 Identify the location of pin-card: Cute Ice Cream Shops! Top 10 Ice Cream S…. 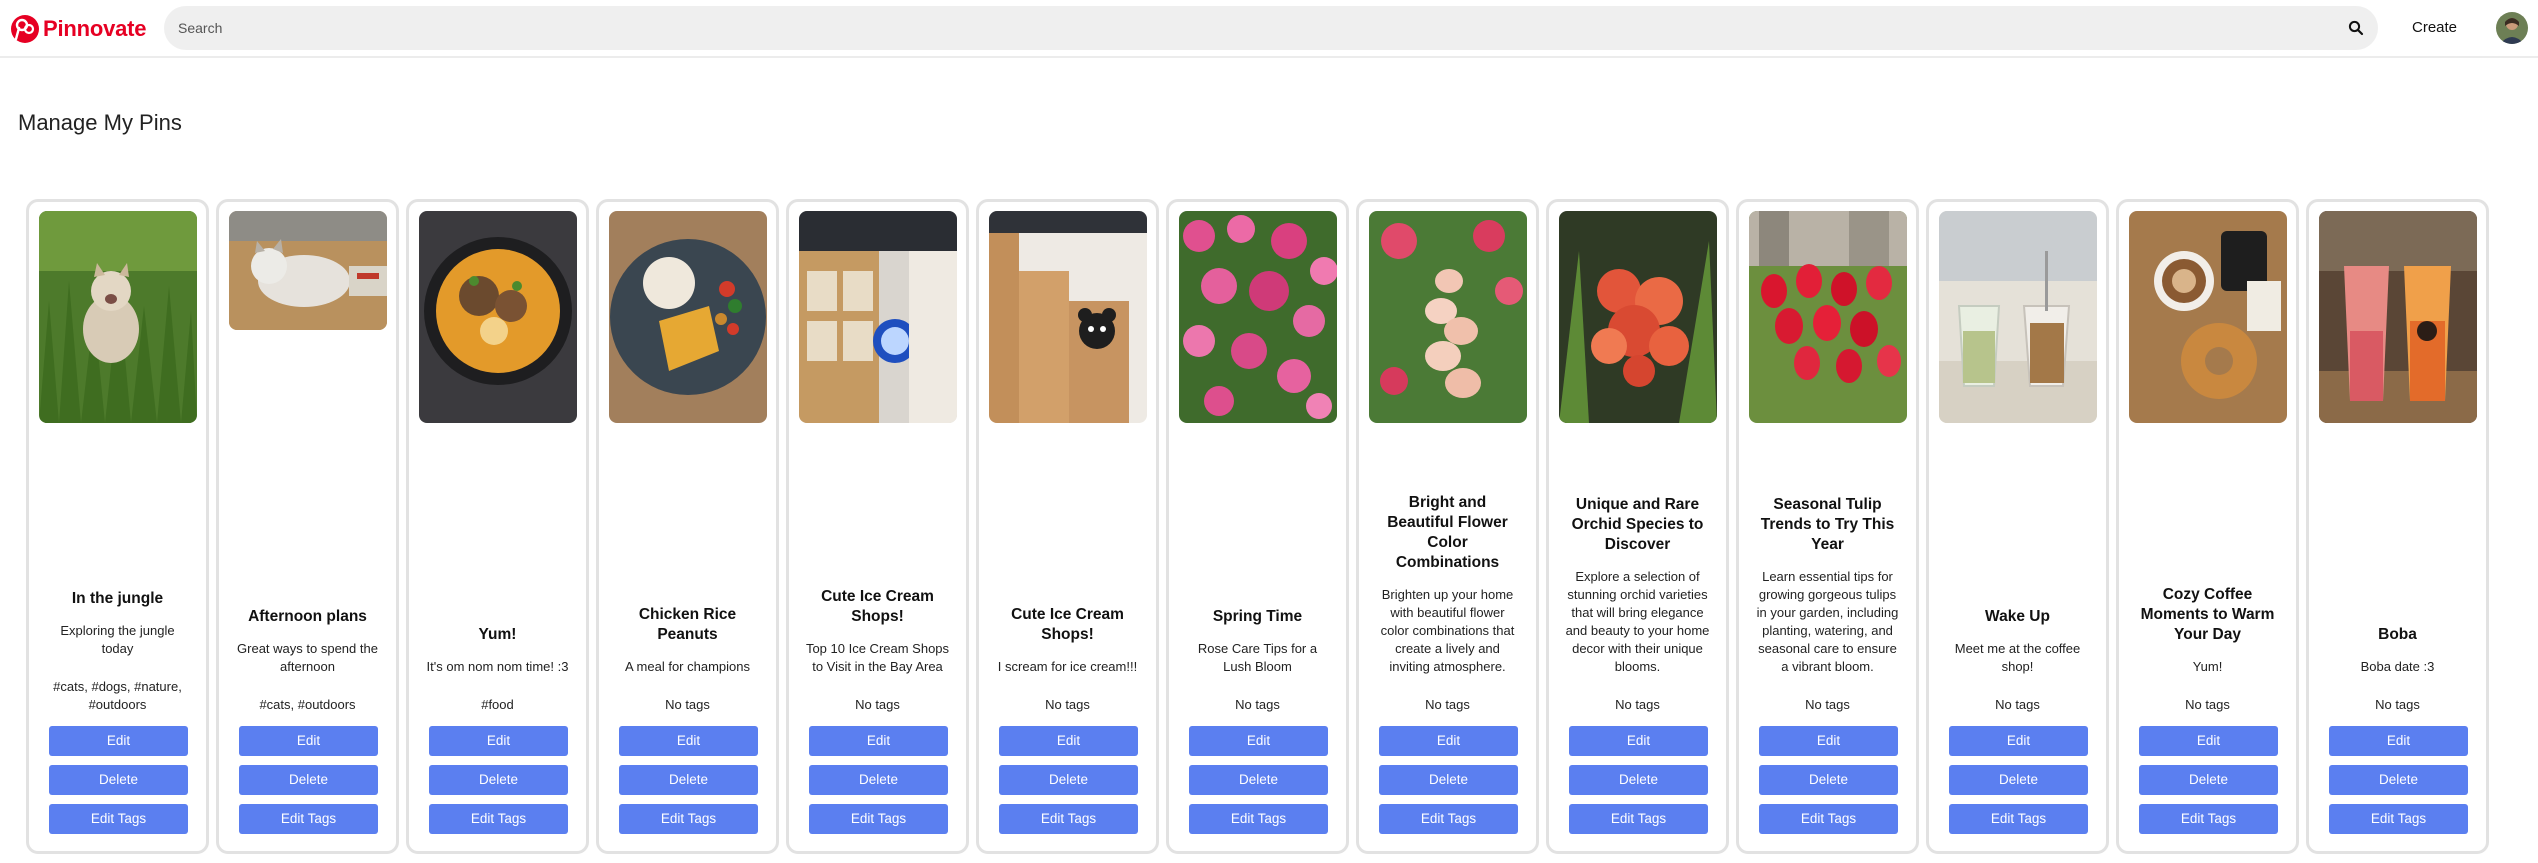
(877, 526).